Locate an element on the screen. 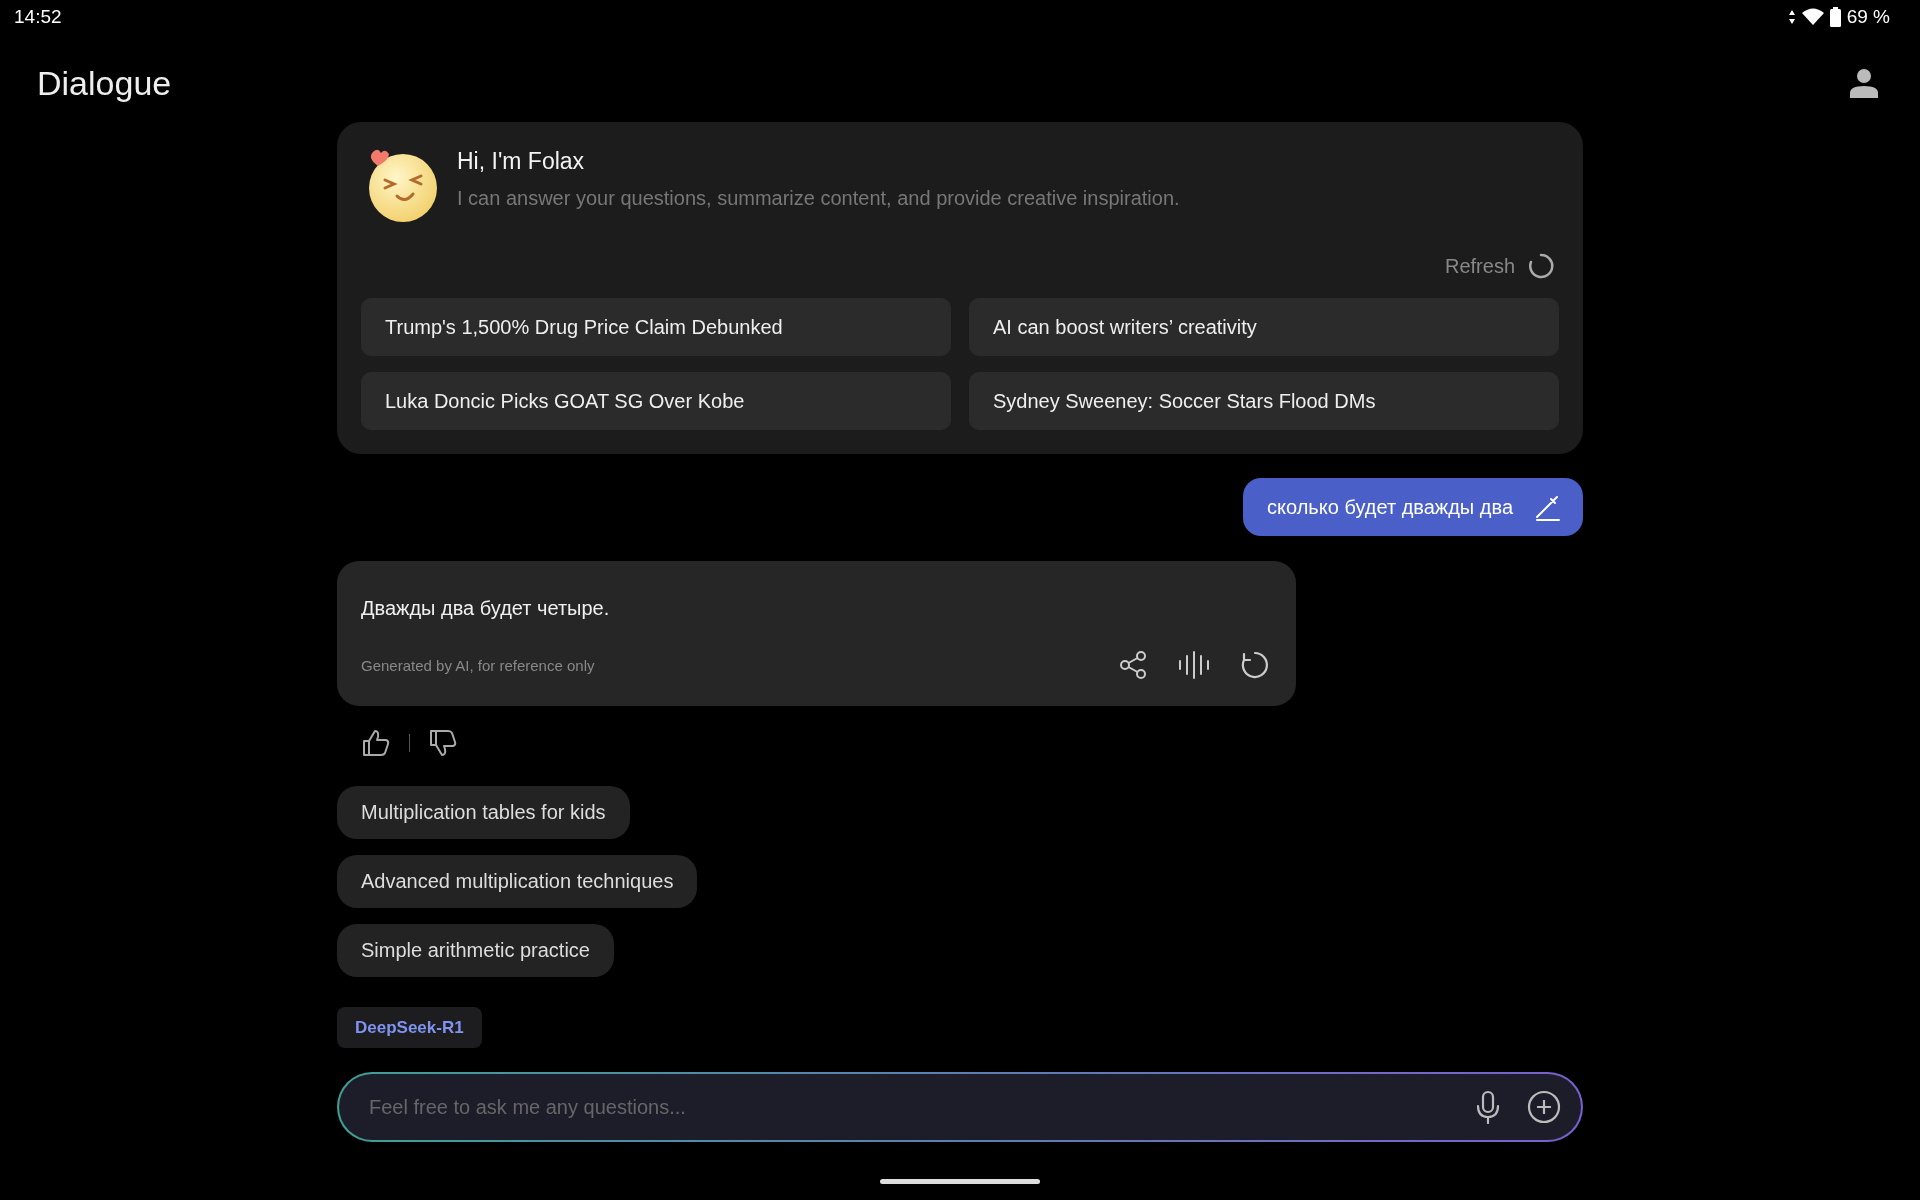 This screenshot has height=1200, width=1920. page-title: Dialogue is located at coordinates (104, 83).